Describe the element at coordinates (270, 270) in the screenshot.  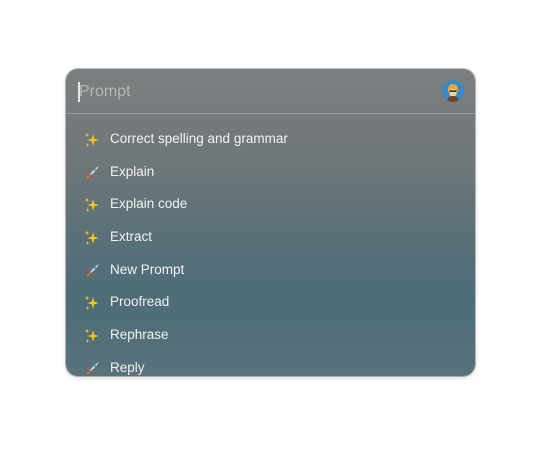
I see `command-item-new-prompt: New Prompt` at that location.